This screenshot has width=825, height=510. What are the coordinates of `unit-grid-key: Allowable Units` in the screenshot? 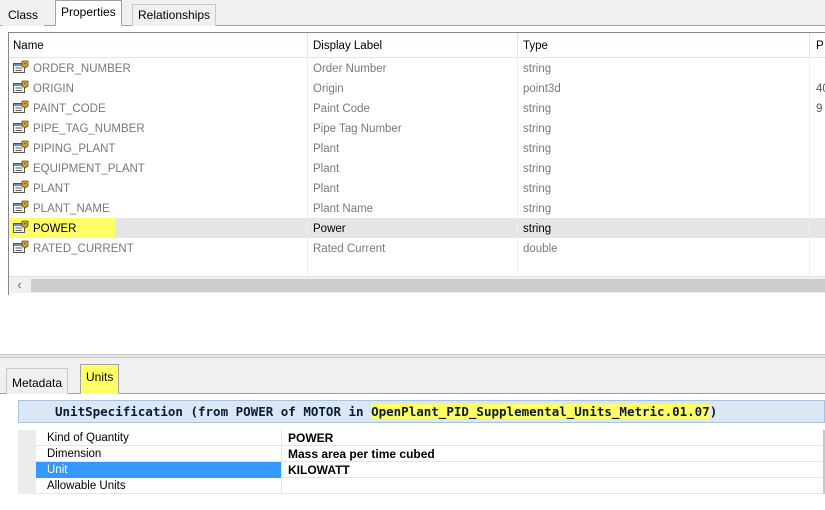 It's located at (159, 486).